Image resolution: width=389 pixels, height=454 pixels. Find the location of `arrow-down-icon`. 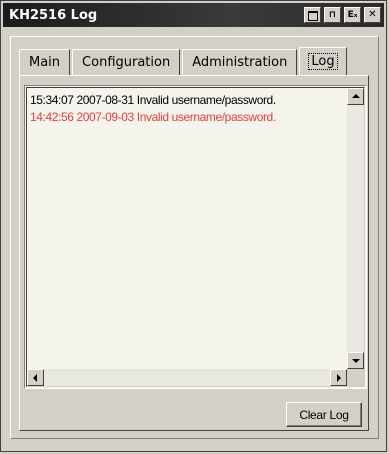

arrow-down-icon is located at coordinates (356, 361).